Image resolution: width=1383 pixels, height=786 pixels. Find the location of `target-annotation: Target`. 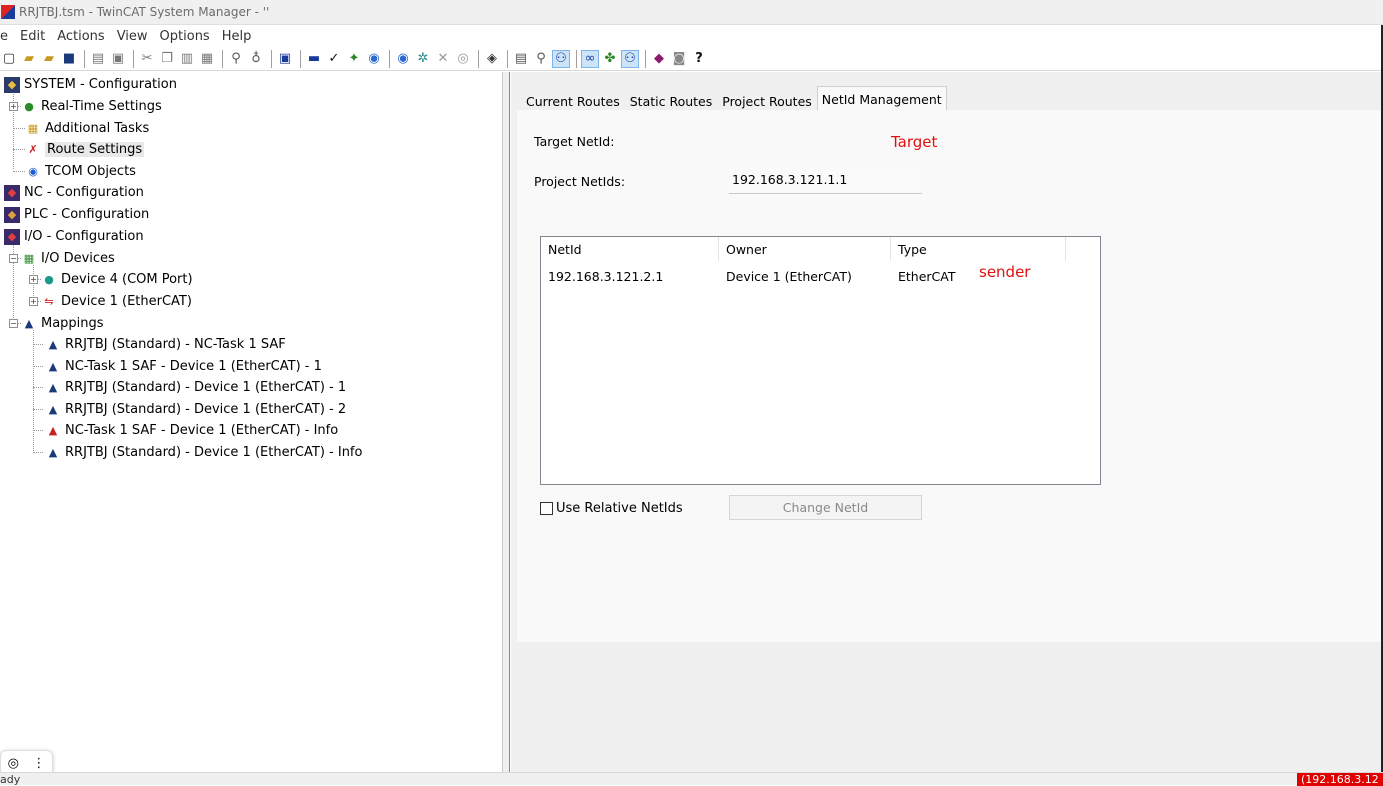

target-annotation: Target is located at coordinates (914, 142).